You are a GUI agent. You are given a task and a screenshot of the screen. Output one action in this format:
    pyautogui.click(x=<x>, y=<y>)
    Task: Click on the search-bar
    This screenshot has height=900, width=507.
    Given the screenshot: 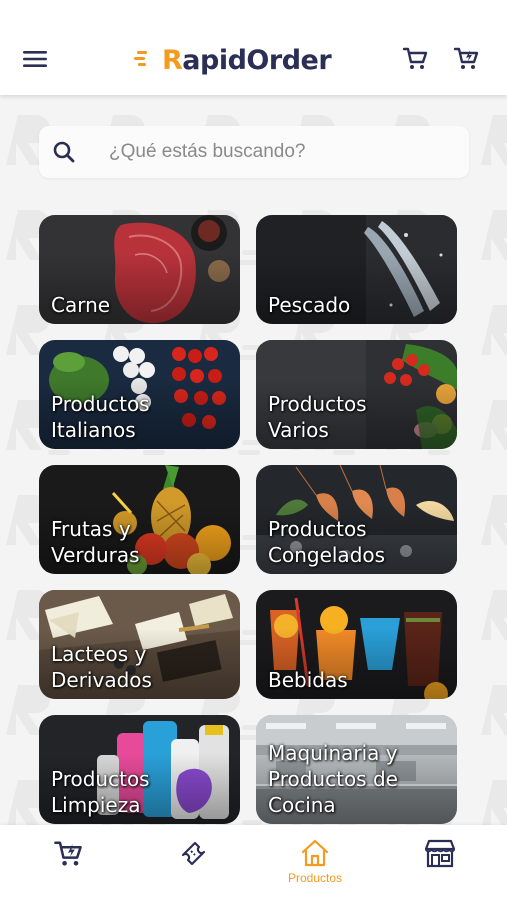 What is the action you would take?
    pyautogui.click(x=254, y=152)
    